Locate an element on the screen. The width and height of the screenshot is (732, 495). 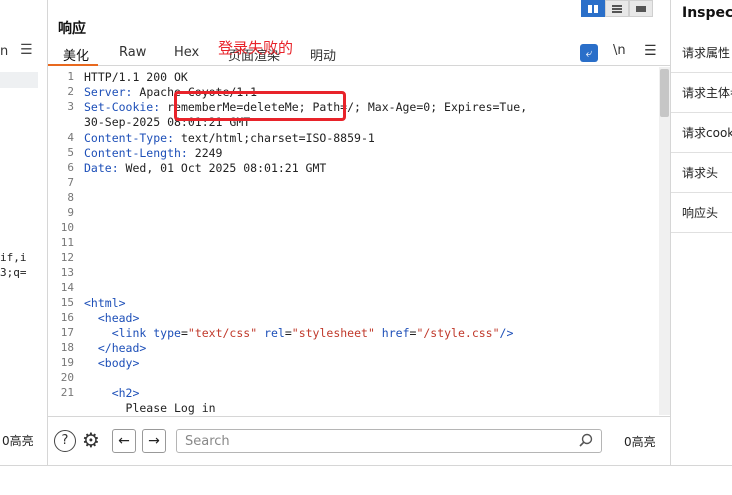
code-line: </head> is located at coordinates (115, 348).